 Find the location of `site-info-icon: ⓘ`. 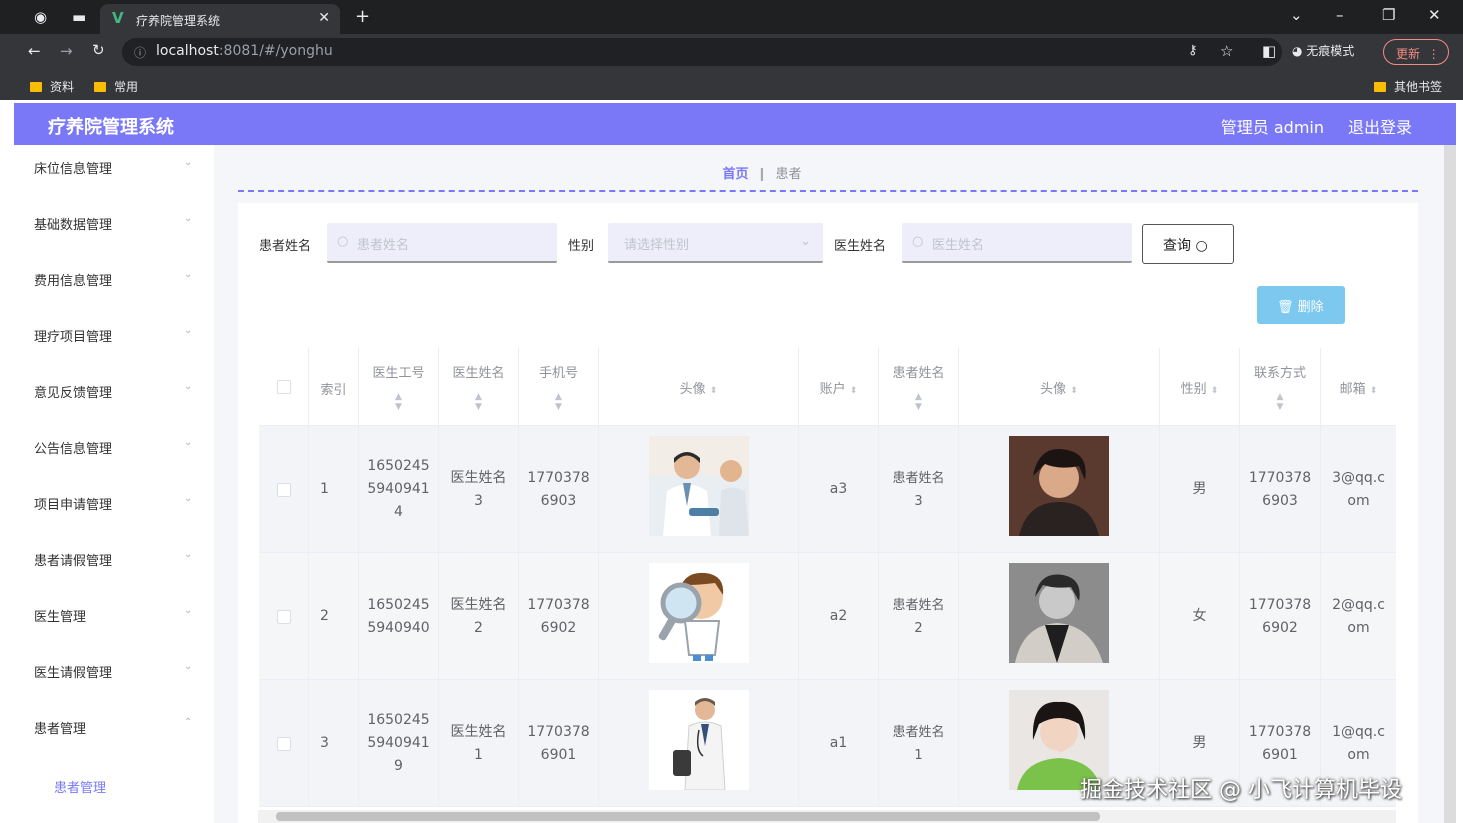

site-info-icon: ⓘ is located at coordinates (140, 52).